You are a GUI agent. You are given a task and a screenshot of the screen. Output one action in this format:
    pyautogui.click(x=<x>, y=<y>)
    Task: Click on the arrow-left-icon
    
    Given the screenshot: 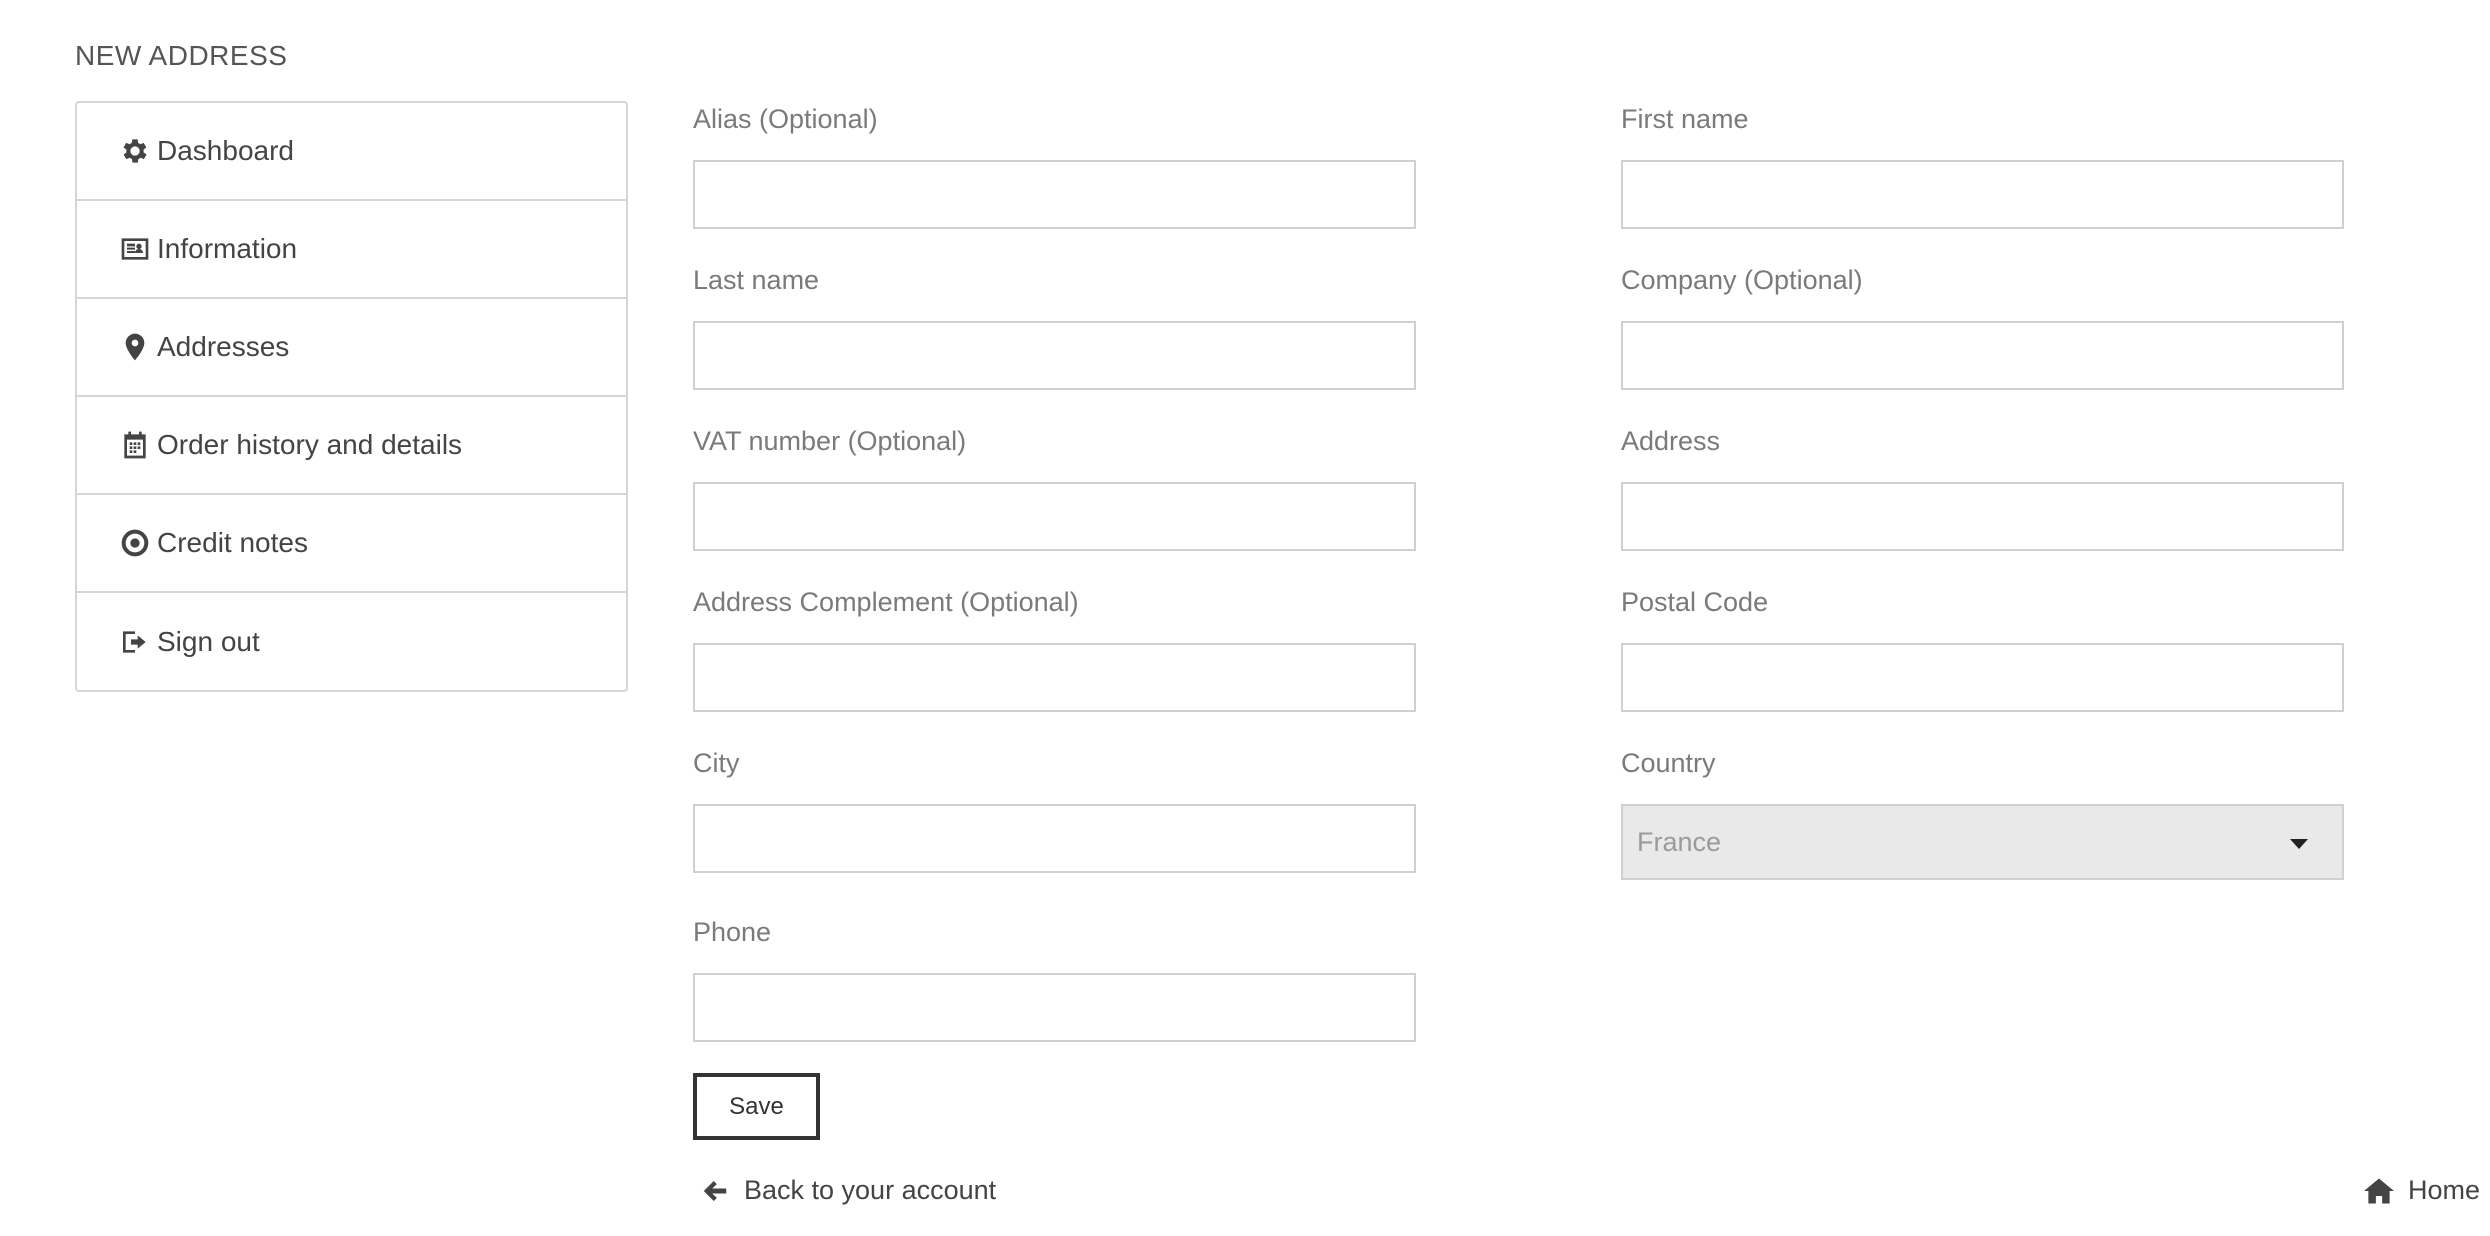 What is the action you would take?
    pyautogui.click(x=715, y=1190)
    